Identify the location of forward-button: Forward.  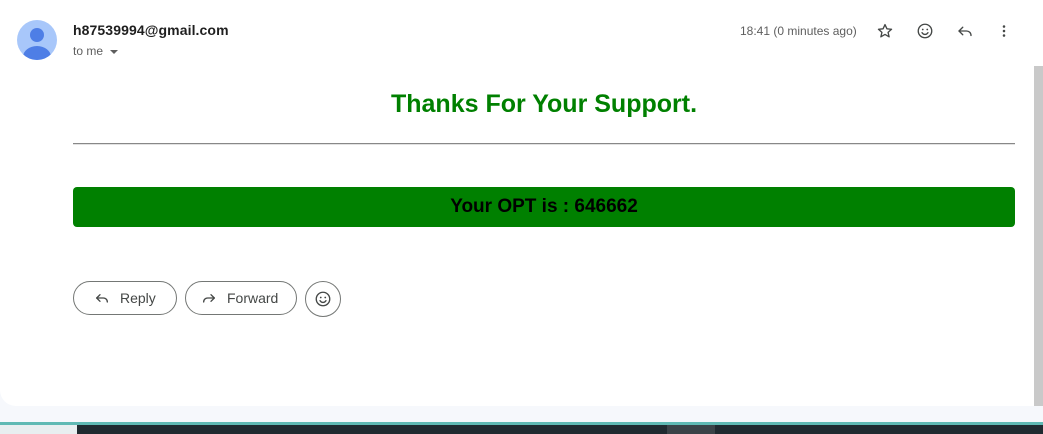
(241, 298).